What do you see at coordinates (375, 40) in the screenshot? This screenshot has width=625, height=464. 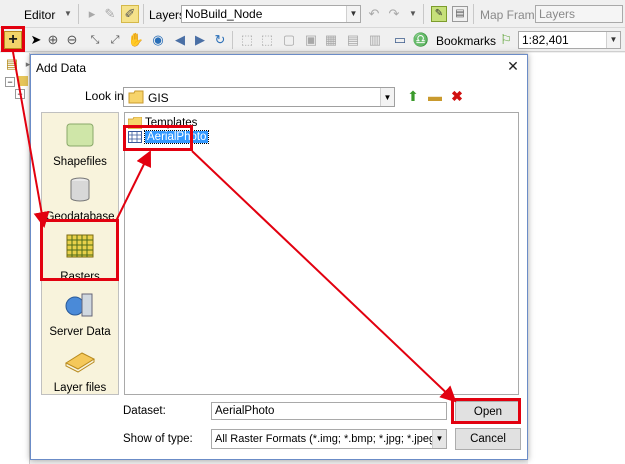 I see `html-popup-icon: ▥` at bounding box center [375, 40].